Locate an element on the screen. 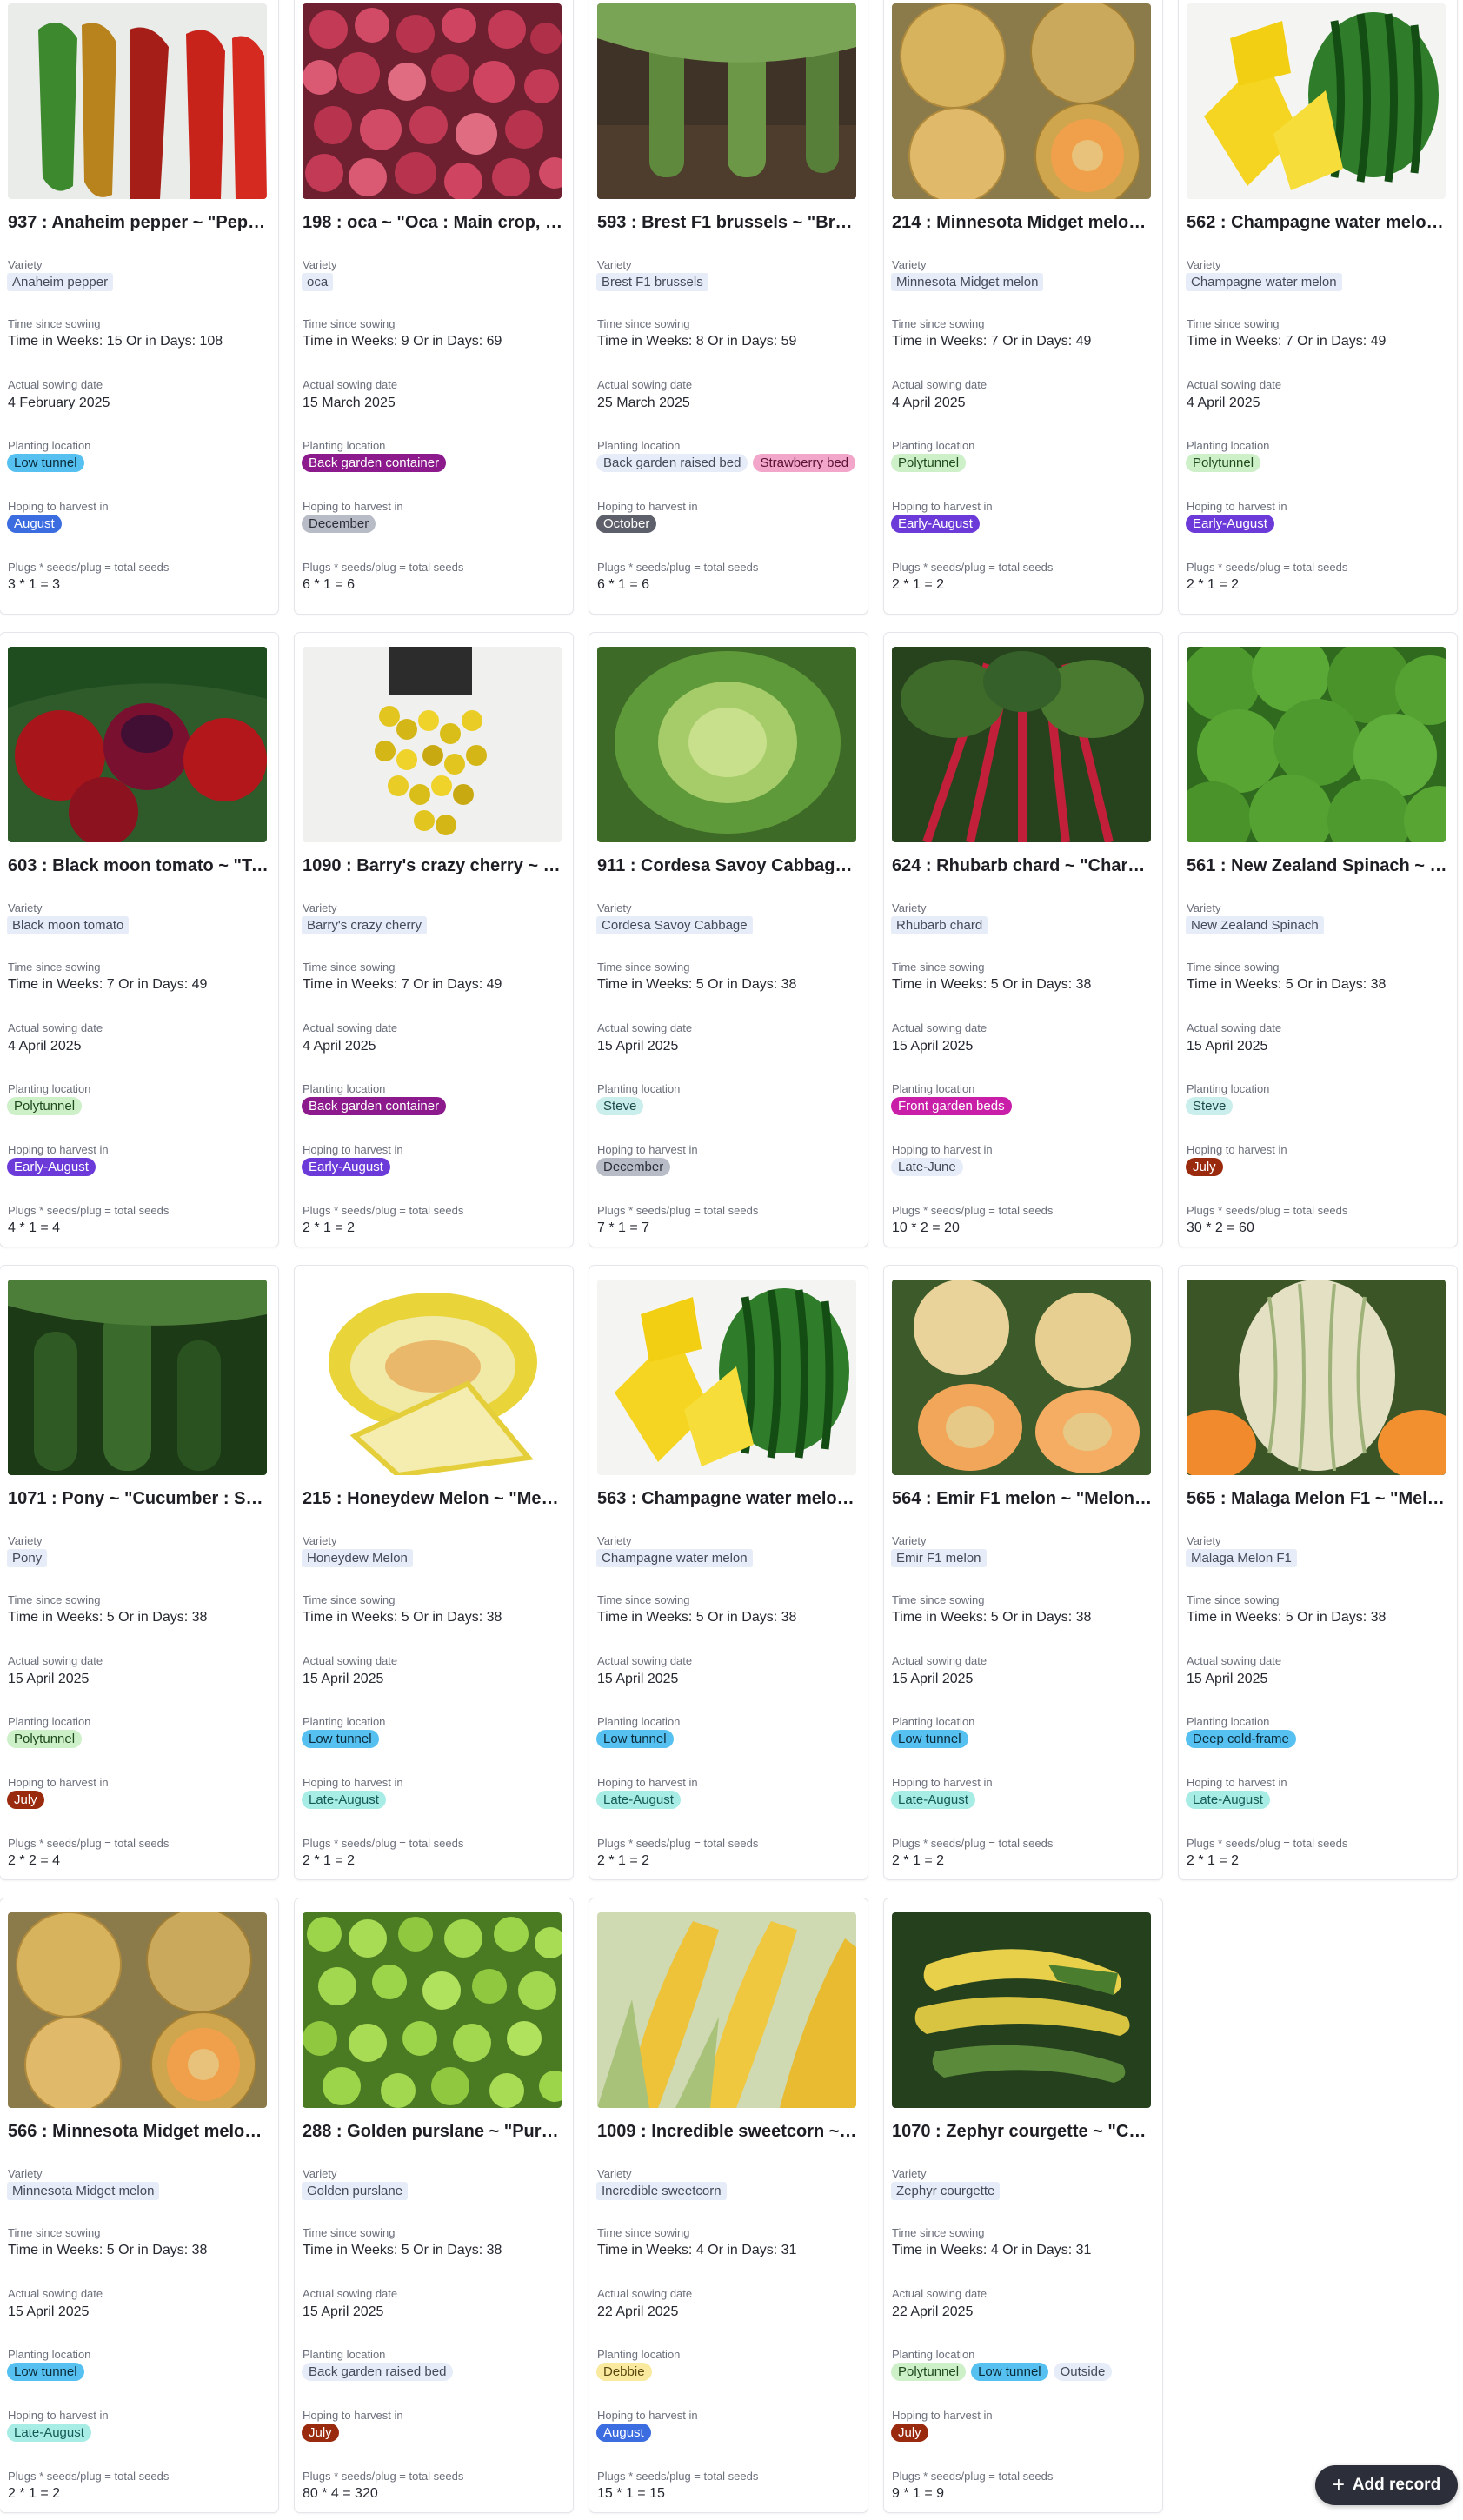 This screenshot has width=1463, height=2520. record-title: 561 : New Zealand Spinach ~ "Spinach" is located at coordinates (1317, 866).